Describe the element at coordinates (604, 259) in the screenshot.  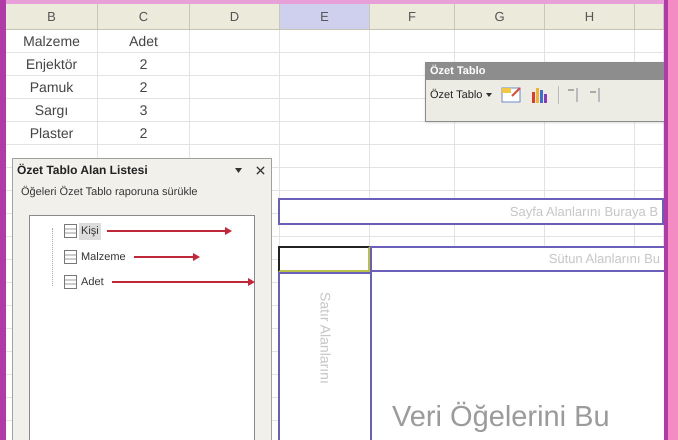
I see `column-drop-label: Sütun Alanlarını Bu` at that location.